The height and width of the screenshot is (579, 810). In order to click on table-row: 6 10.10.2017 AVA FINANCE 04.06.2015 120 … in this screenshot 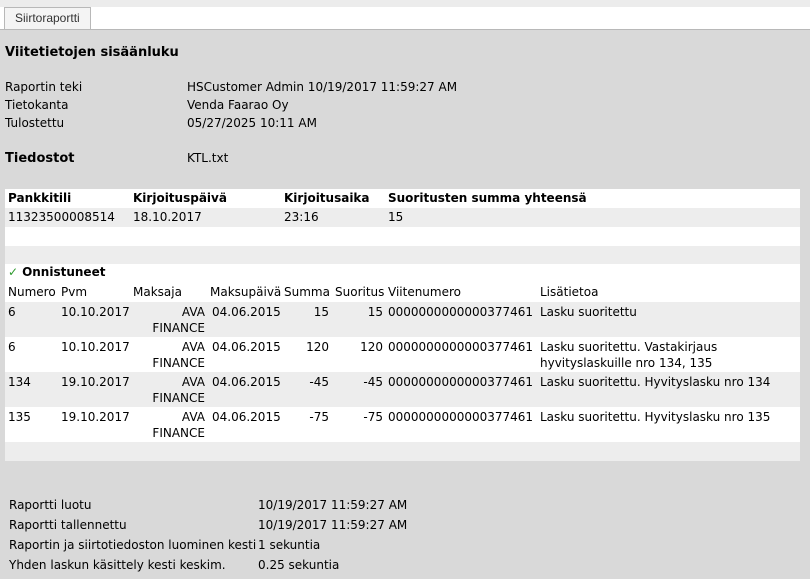, I will do `click(402, 354)`.